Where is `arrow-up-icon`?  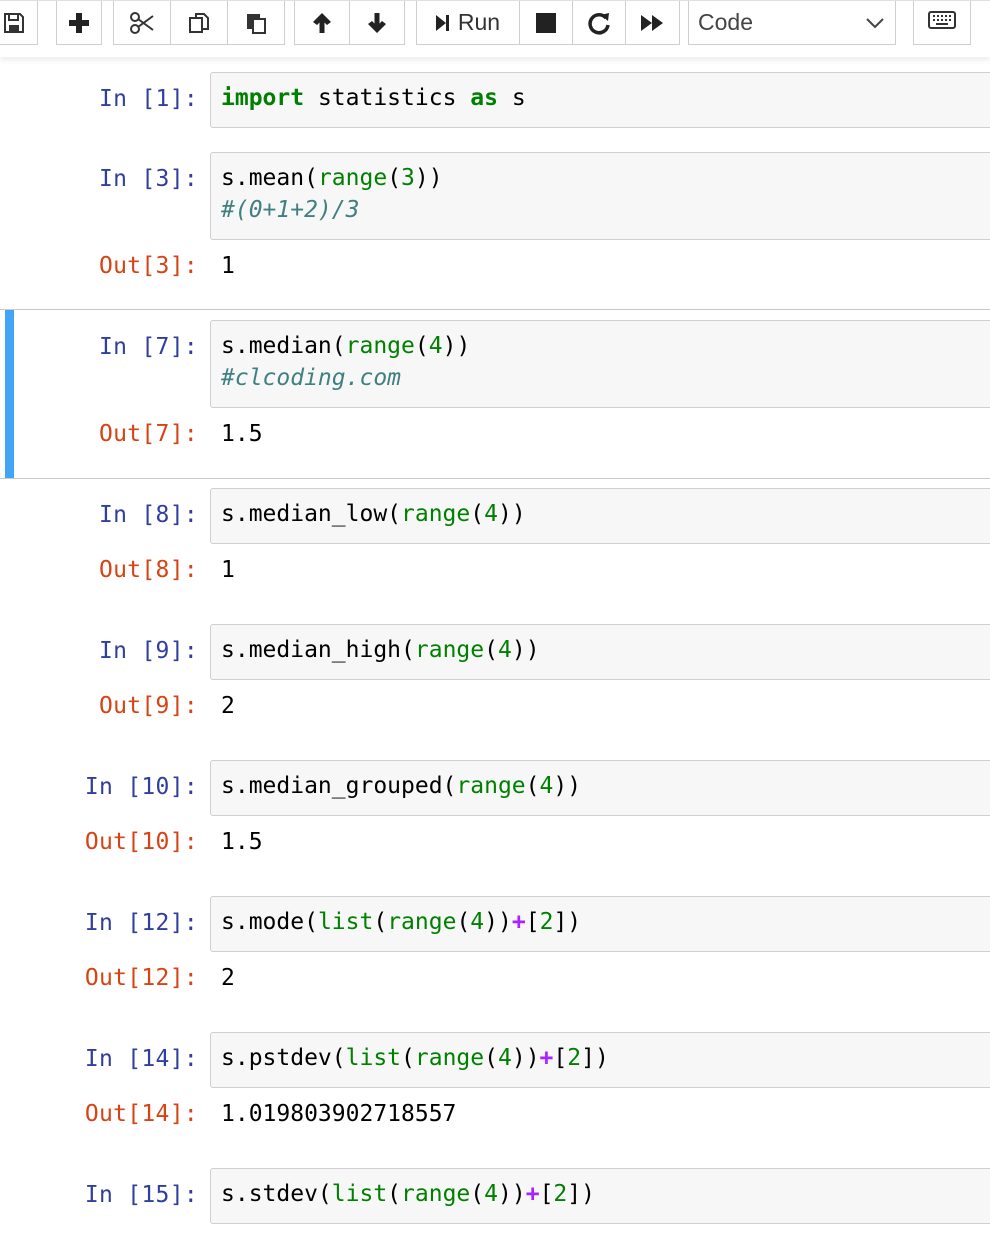
arrow-up-icon is located at coordinates (322, 23).